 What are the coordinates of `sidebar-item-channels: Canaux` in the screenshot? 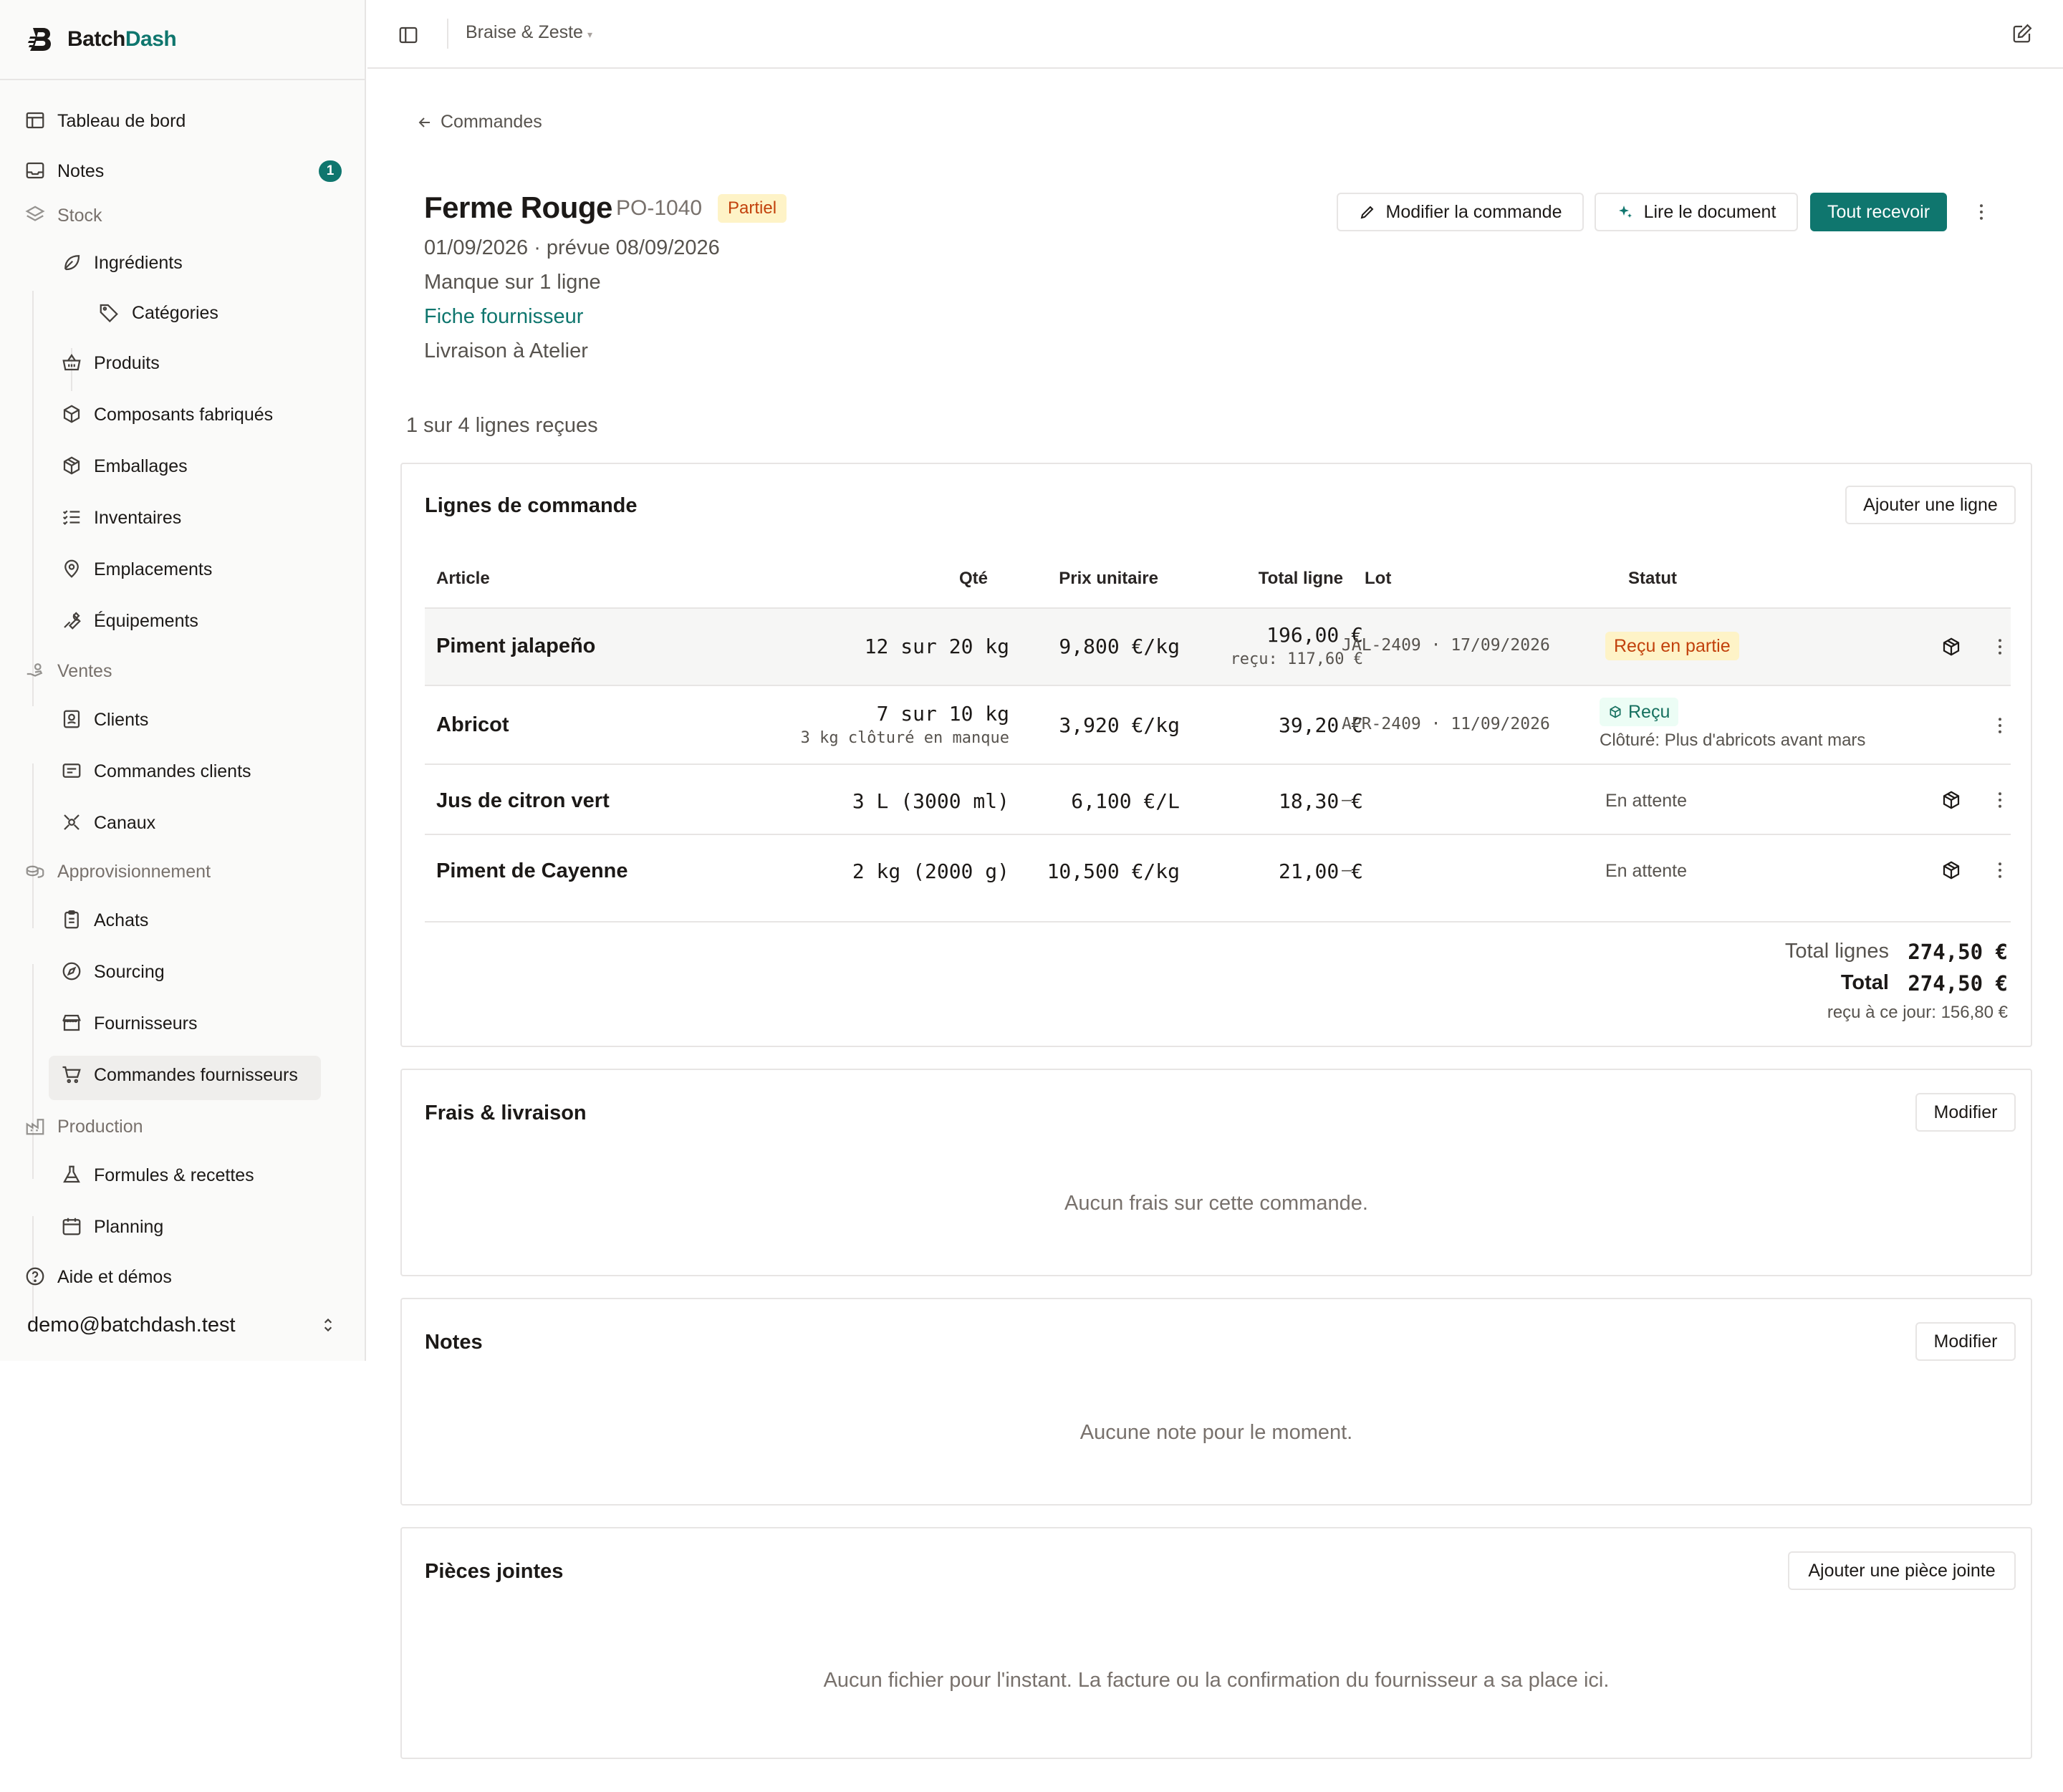 It's located at (182, 825).